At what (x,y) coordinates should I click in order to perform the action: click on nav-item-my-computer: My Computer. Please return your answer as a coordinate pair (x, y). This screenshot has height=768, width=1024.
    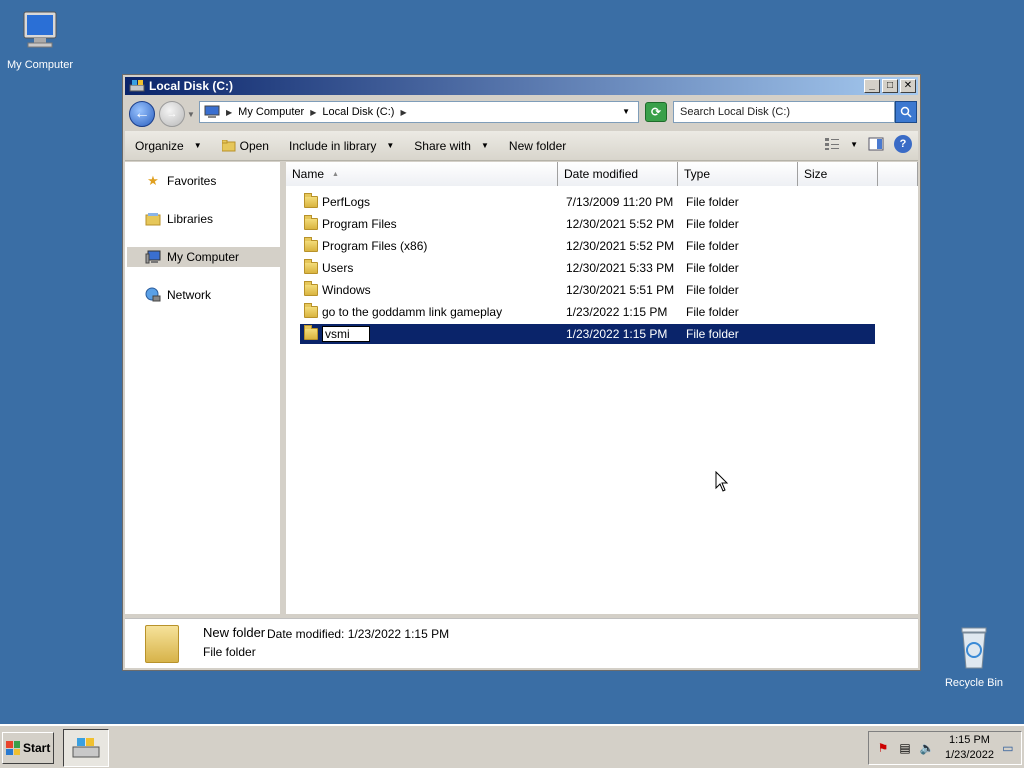
    Looking at the image, I should click on (205, 257).